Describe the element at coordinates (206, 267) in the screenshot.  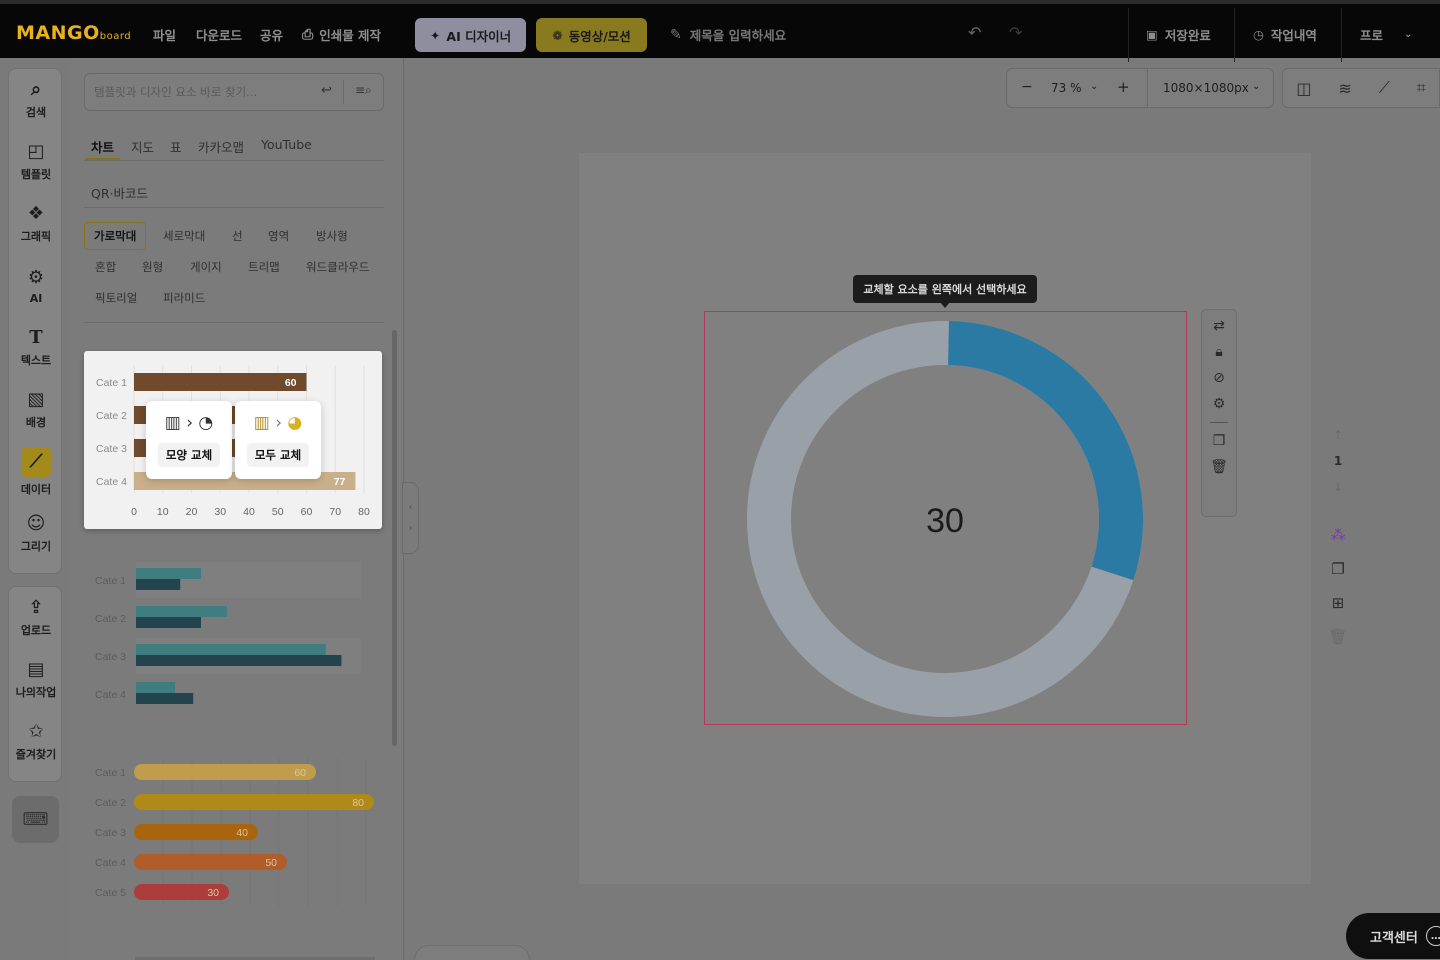
I see `chip-gauge: 게이지` at that location.